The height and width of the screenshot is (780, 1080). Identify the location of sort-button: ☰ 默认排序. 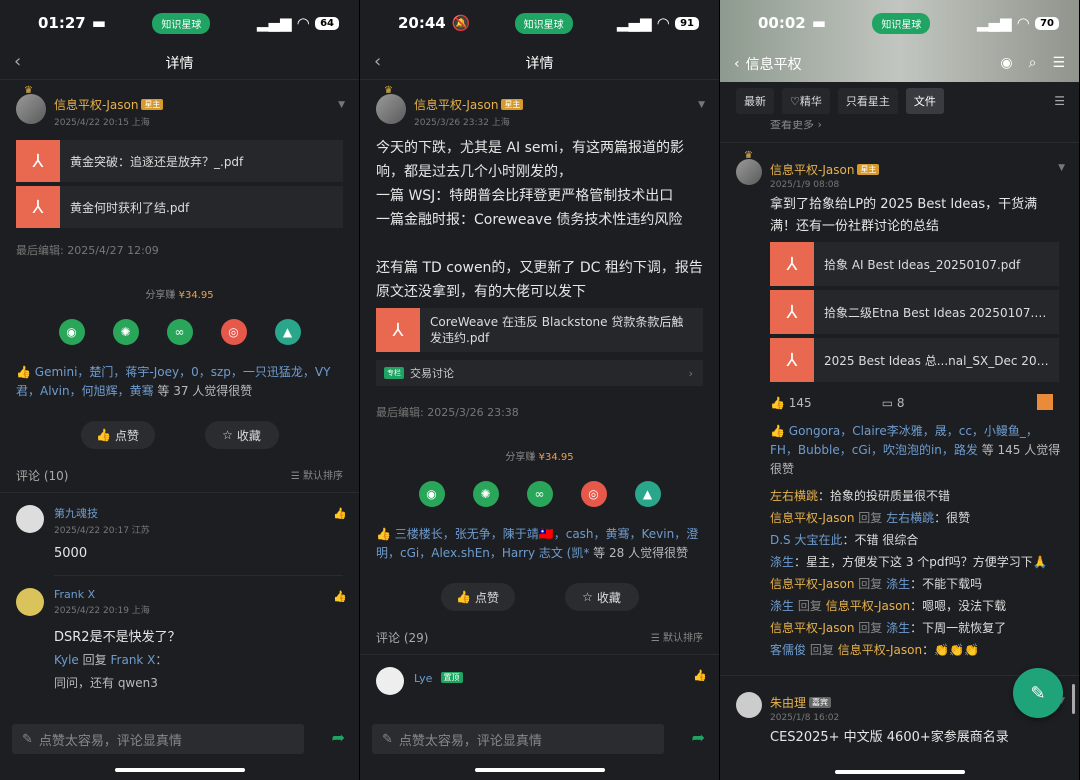
(317, 475).